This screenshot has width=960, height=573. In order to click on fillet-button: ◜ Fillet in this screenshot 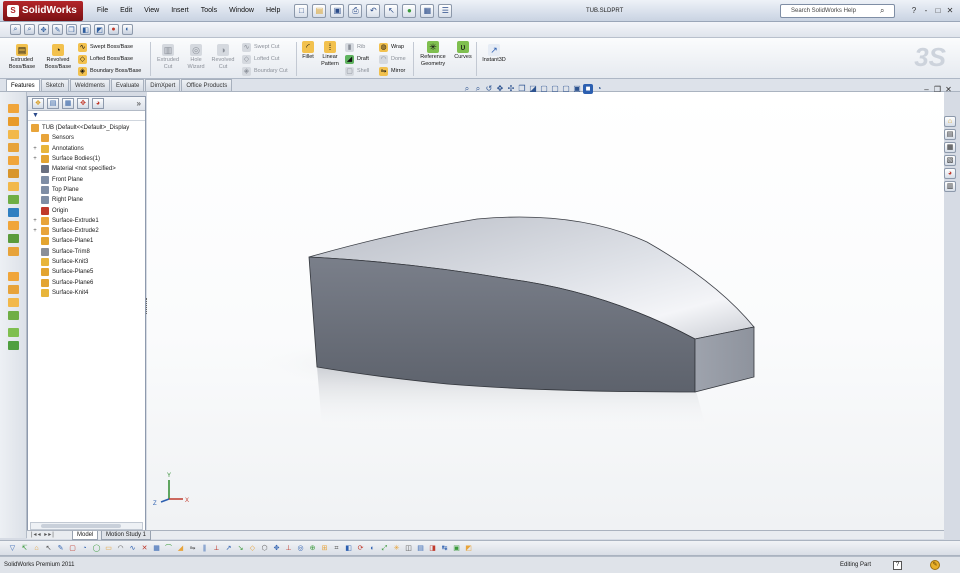, I will do `click(308, 51)`.